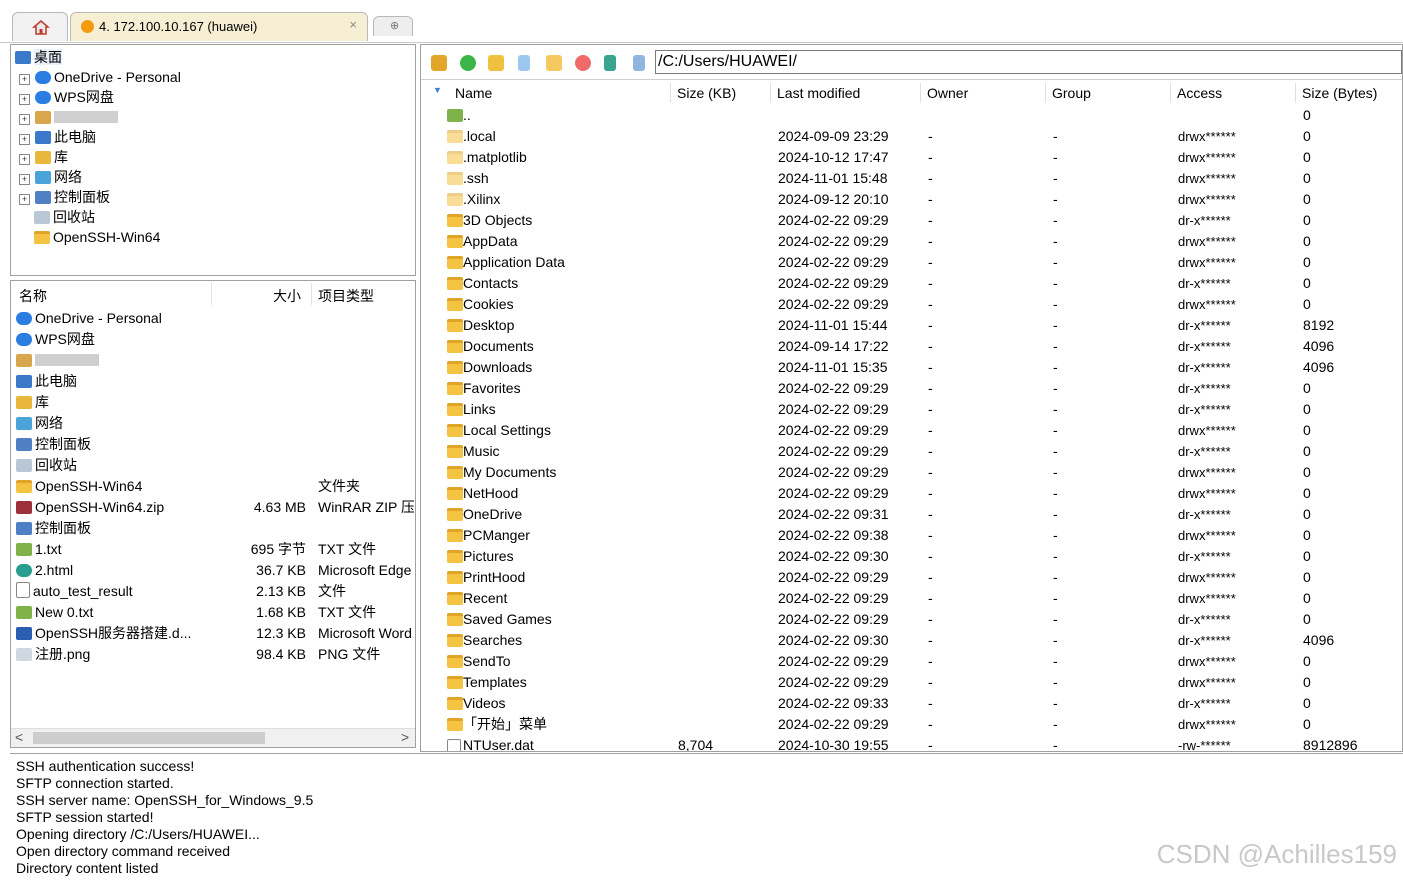 The image size is (1403, 882). I want to click on remote-access: dr-x******, so click(1204, 325).